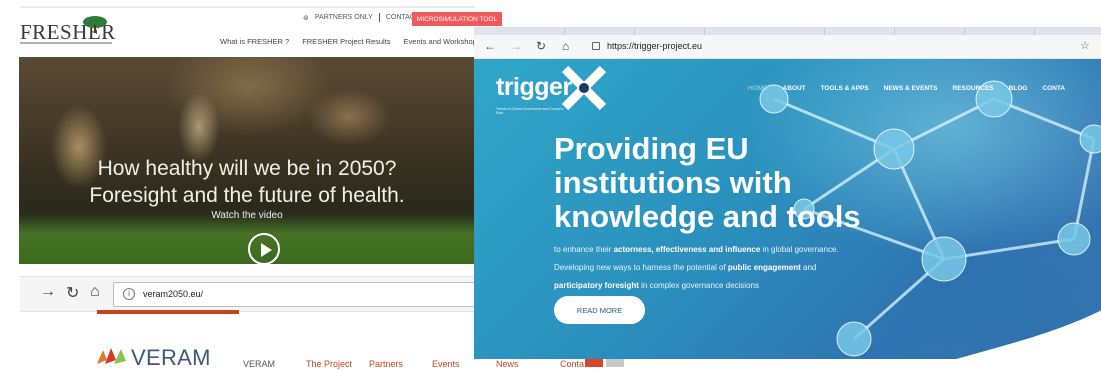 This screenshot has width=1101, height=371. I want to click on utility-links: ⊛ PARTNERS ONLY CONTACT, so click(361, 17).